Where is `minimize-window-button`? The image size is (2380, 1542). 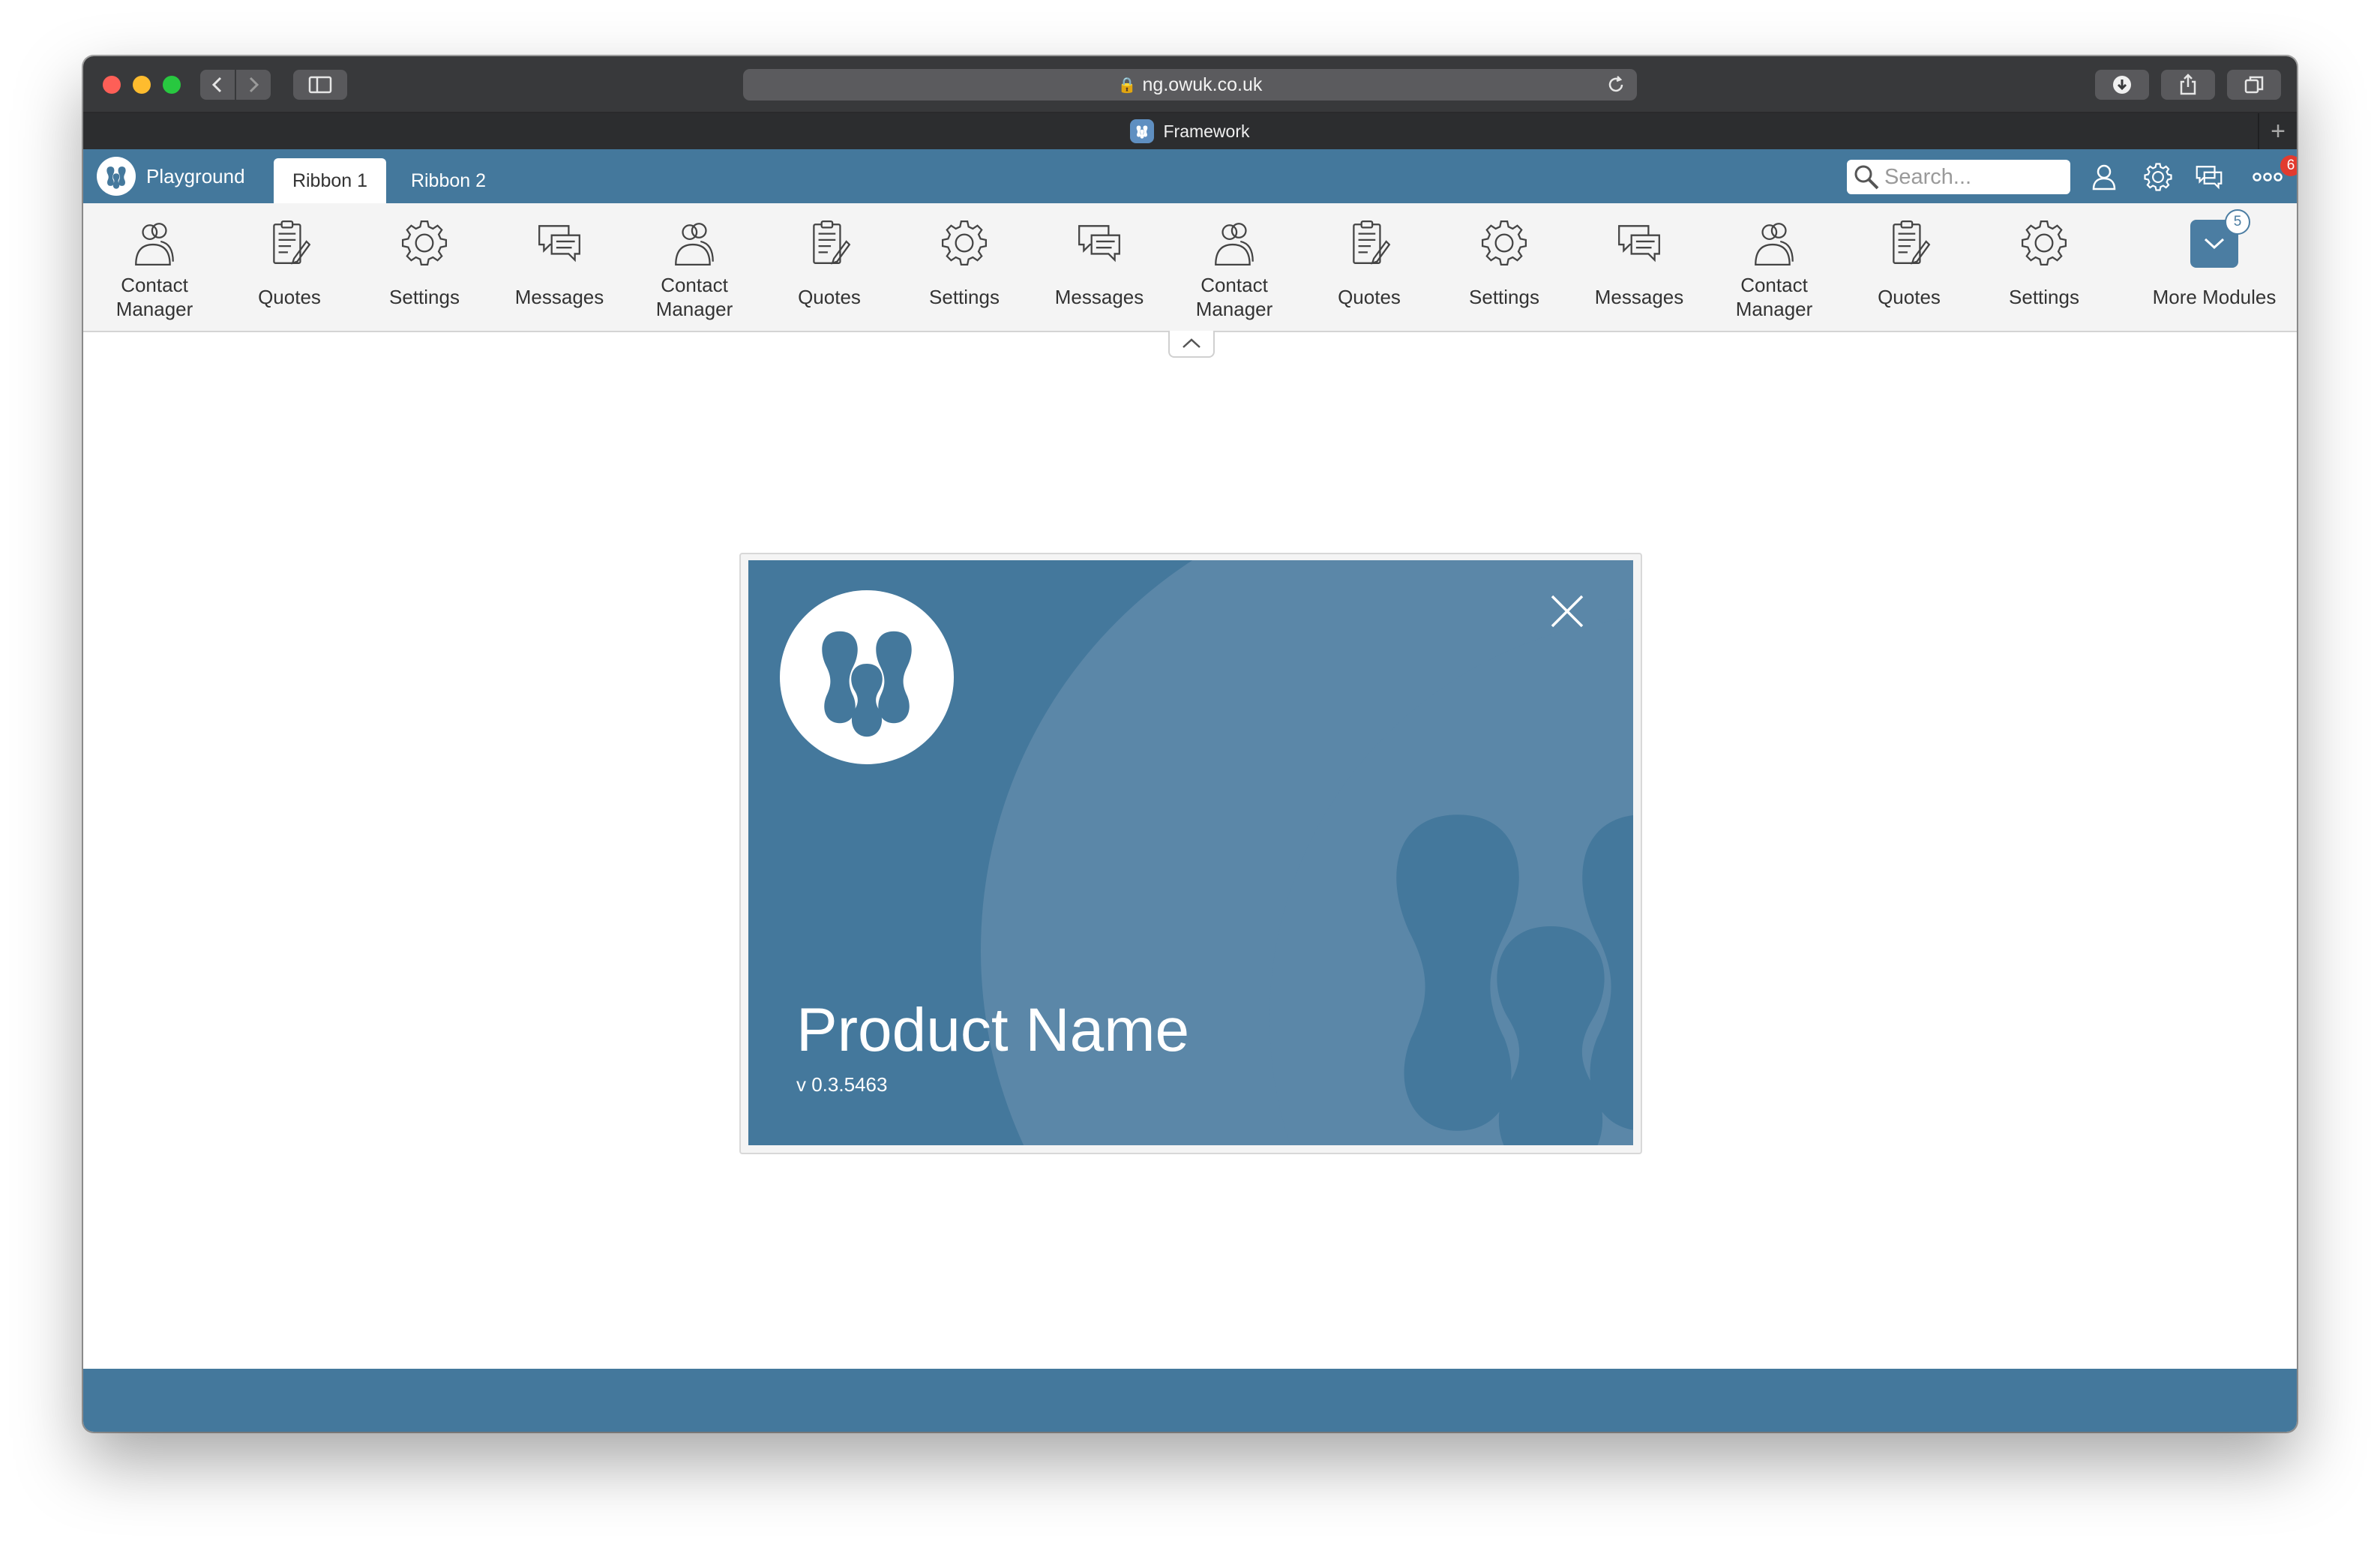
minimize-window-button is located at coordinates (142, 85).